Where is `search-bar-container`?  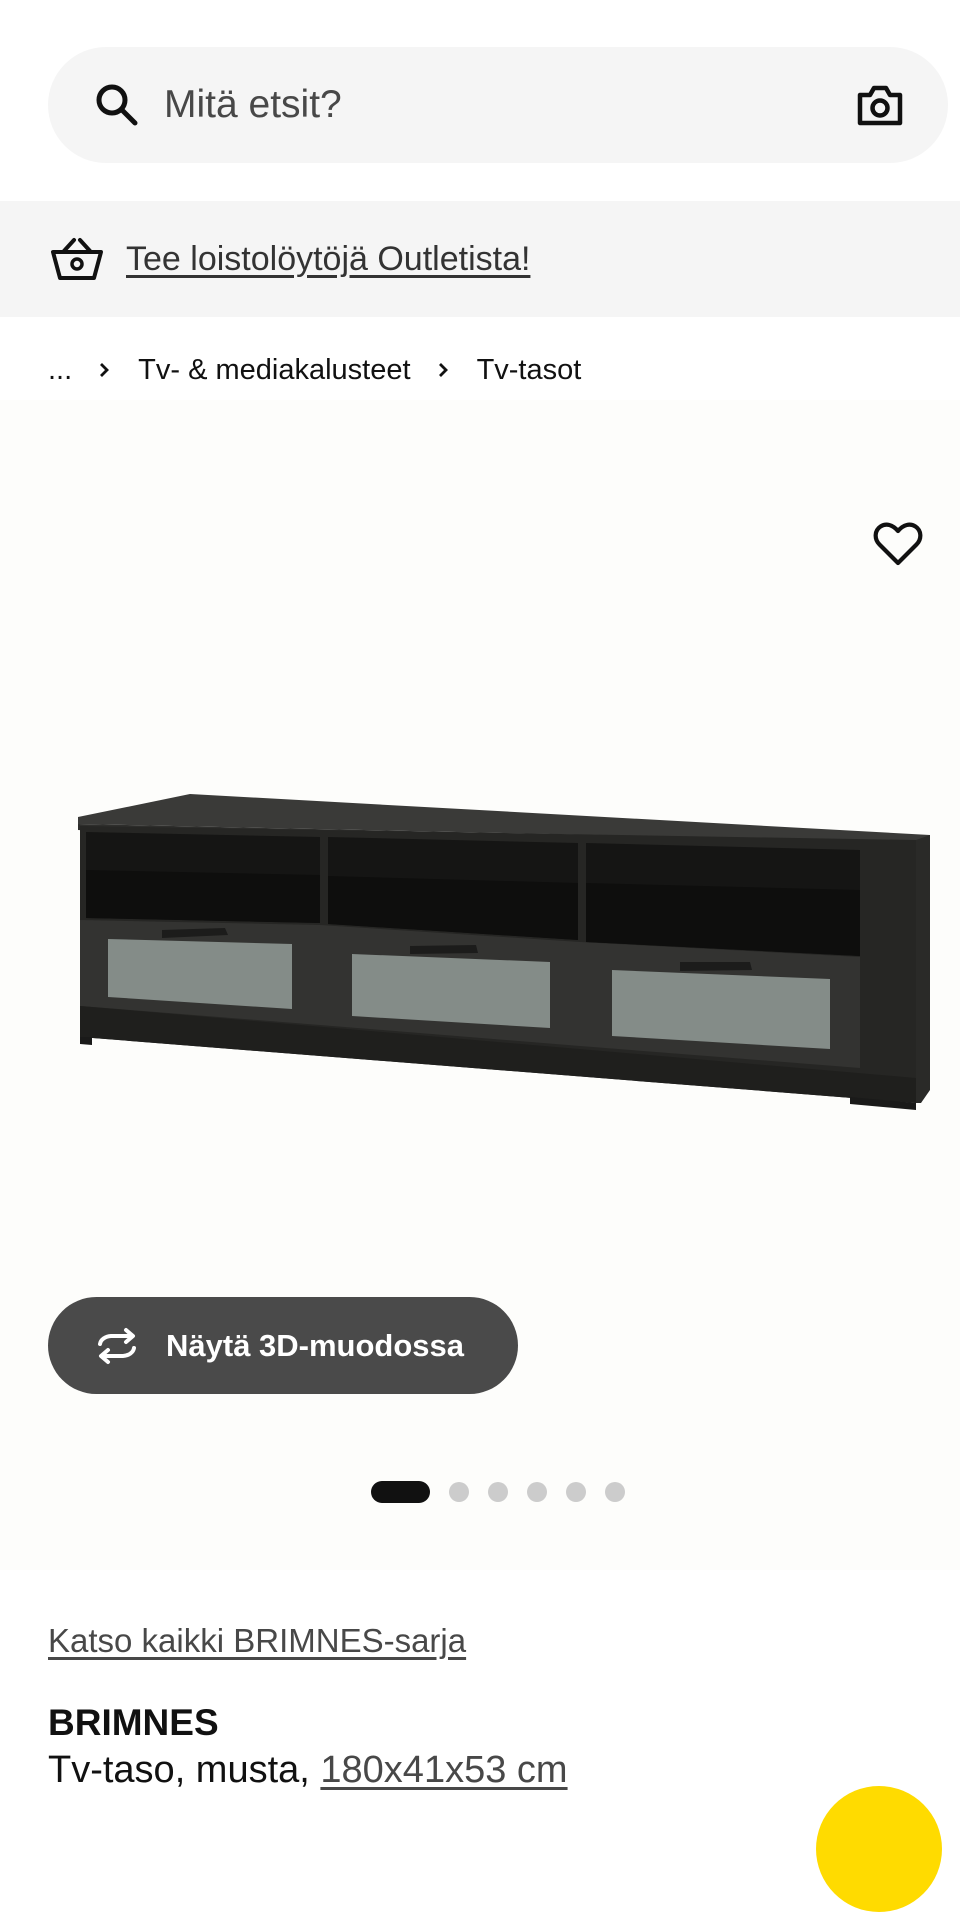 search-bar-container is located at coordinates (498, 105).